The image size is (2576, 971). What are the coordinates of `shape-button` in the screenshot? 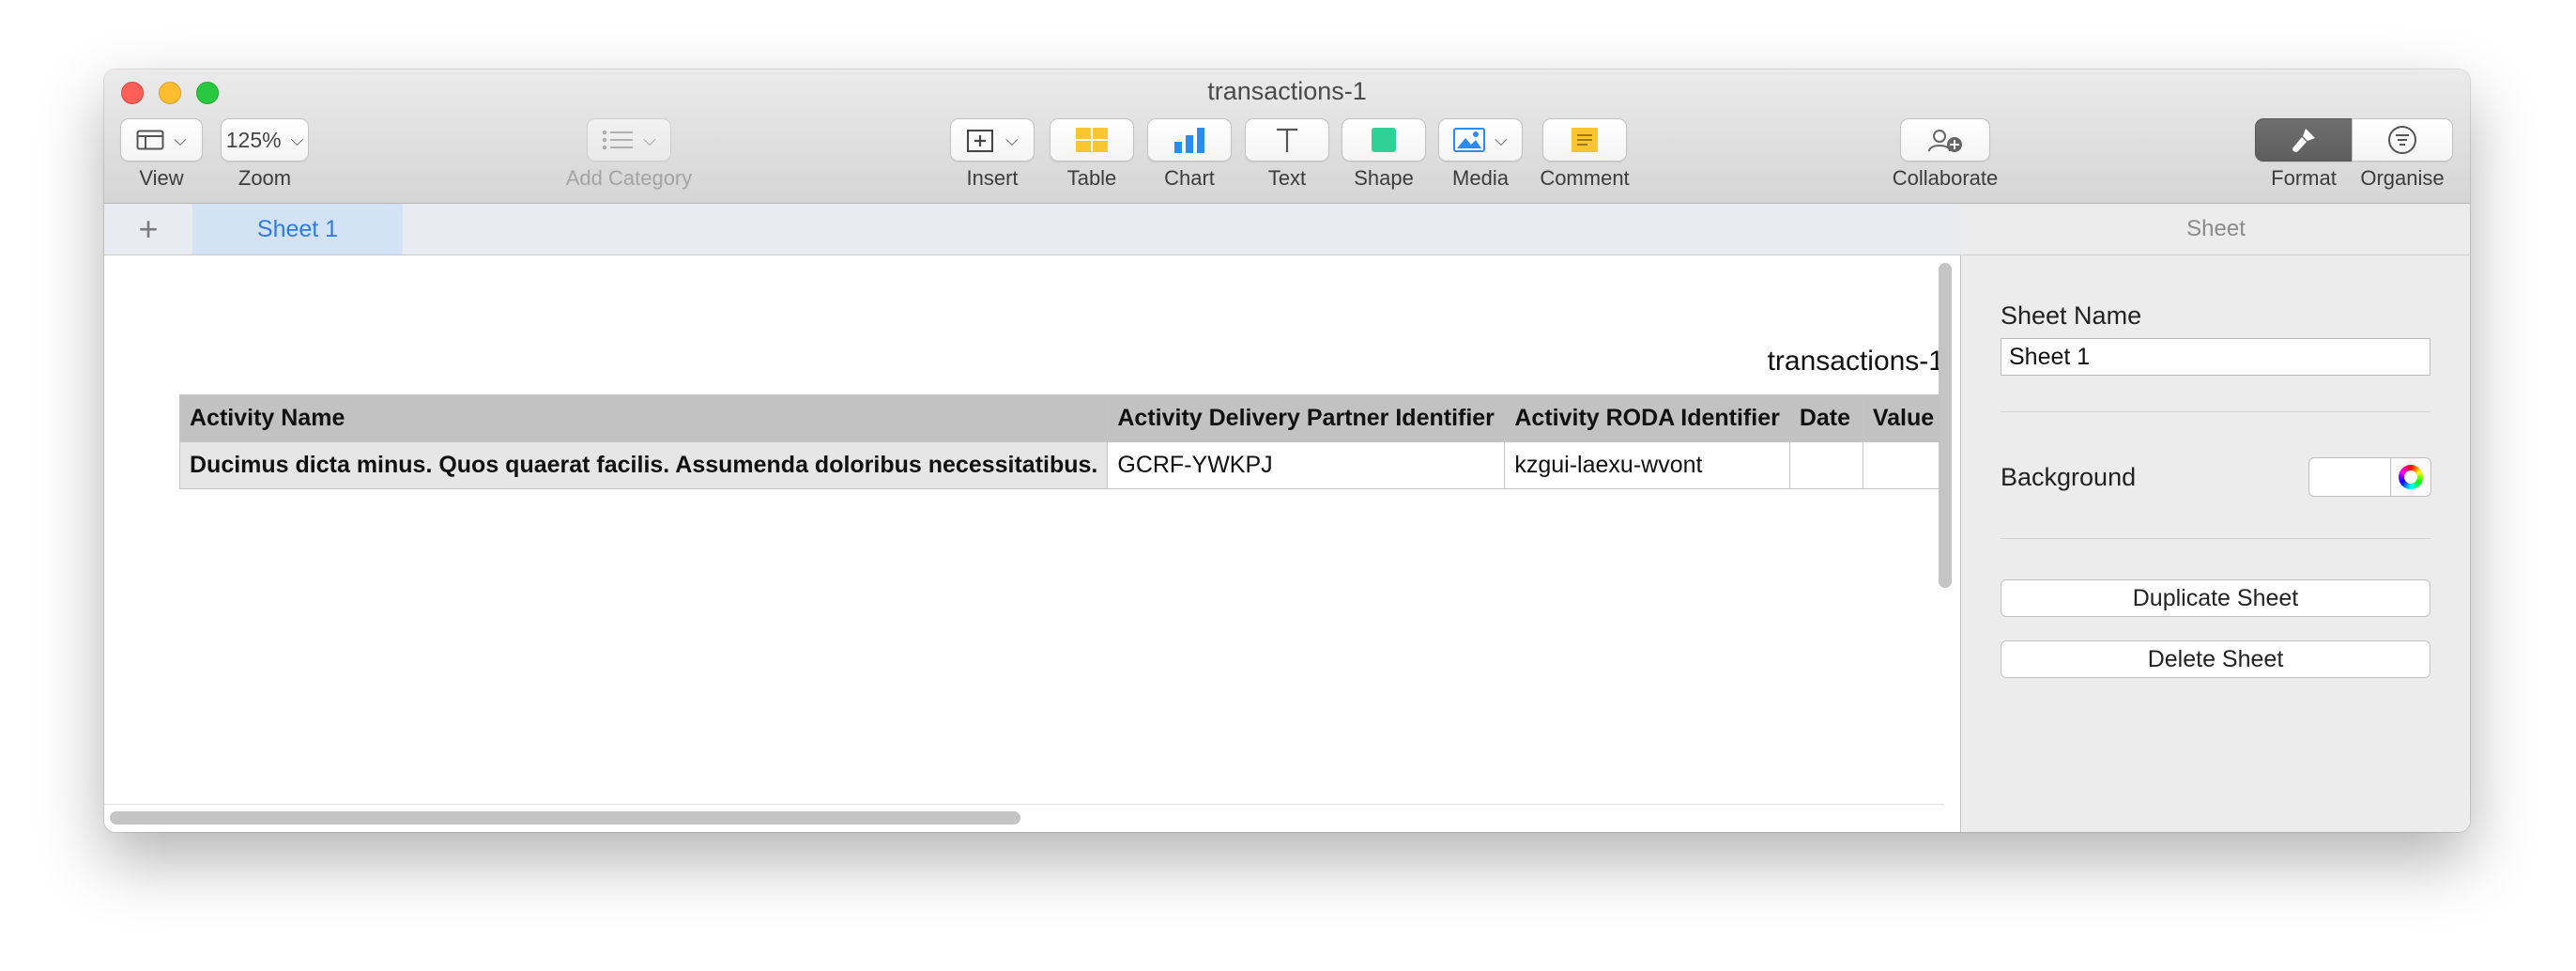 It's located at (1384, 140).